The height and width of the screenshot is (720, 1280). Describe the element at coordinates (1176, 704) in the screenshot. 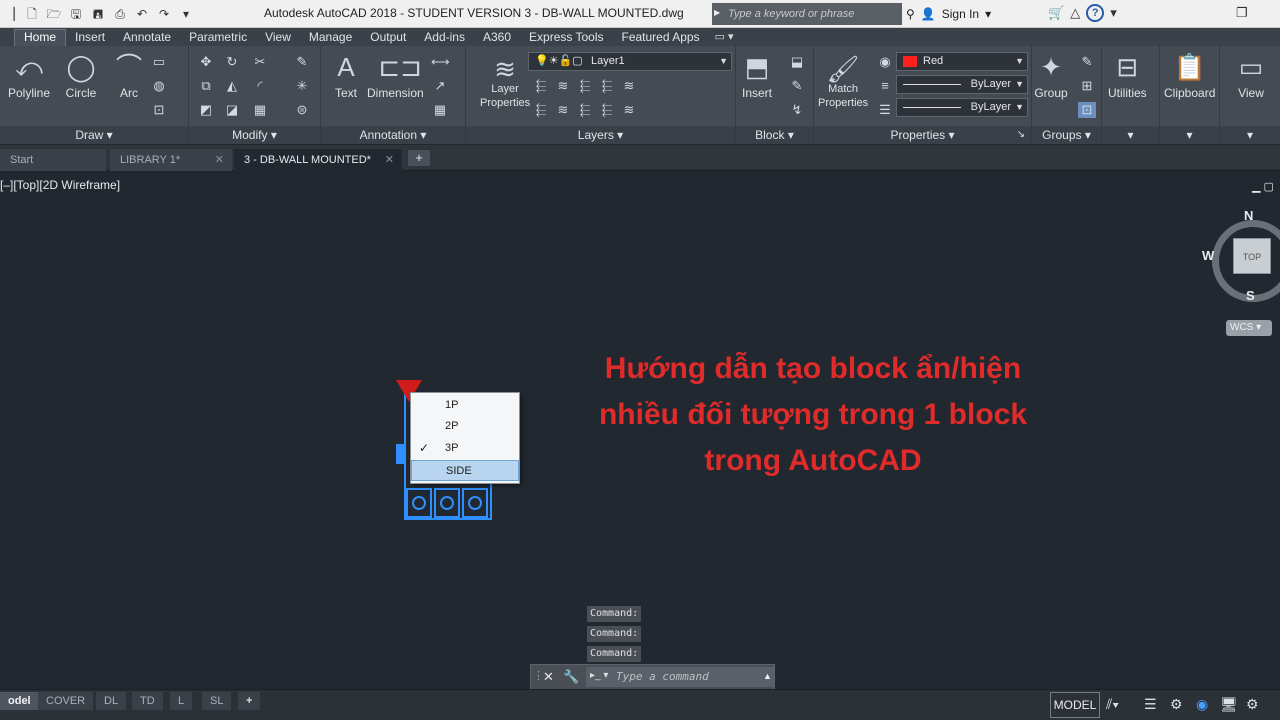

I see `workspace-icon: ⚙` at that location.